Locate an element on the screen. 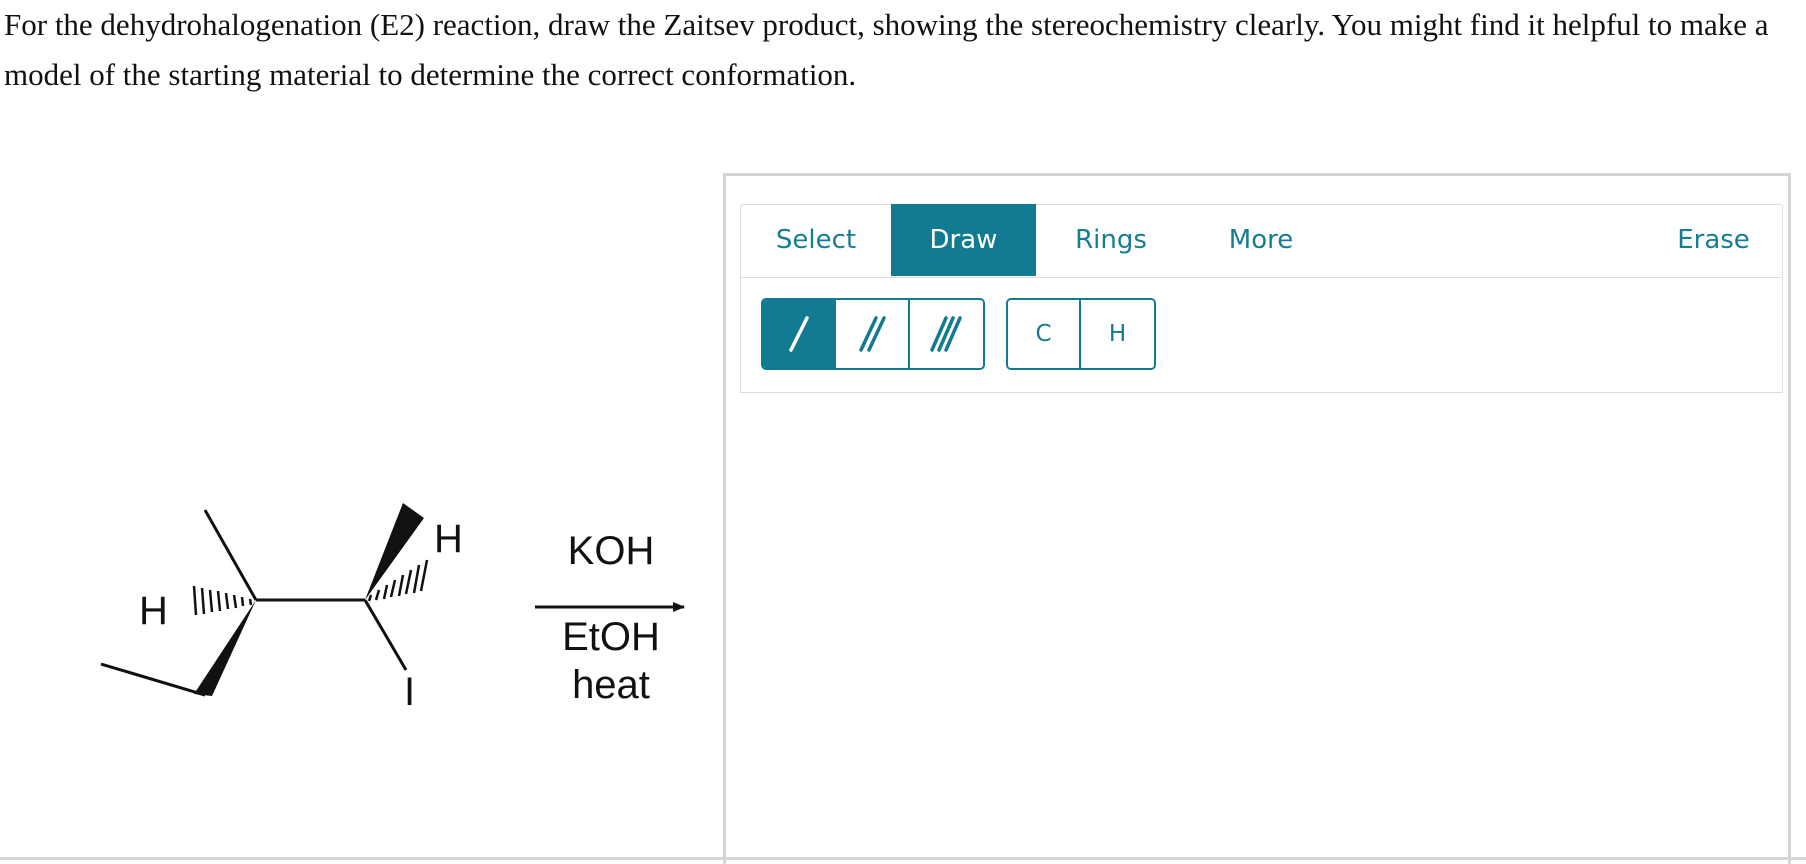  atom-tool-group: C H is located at coordinates (1081, 334).